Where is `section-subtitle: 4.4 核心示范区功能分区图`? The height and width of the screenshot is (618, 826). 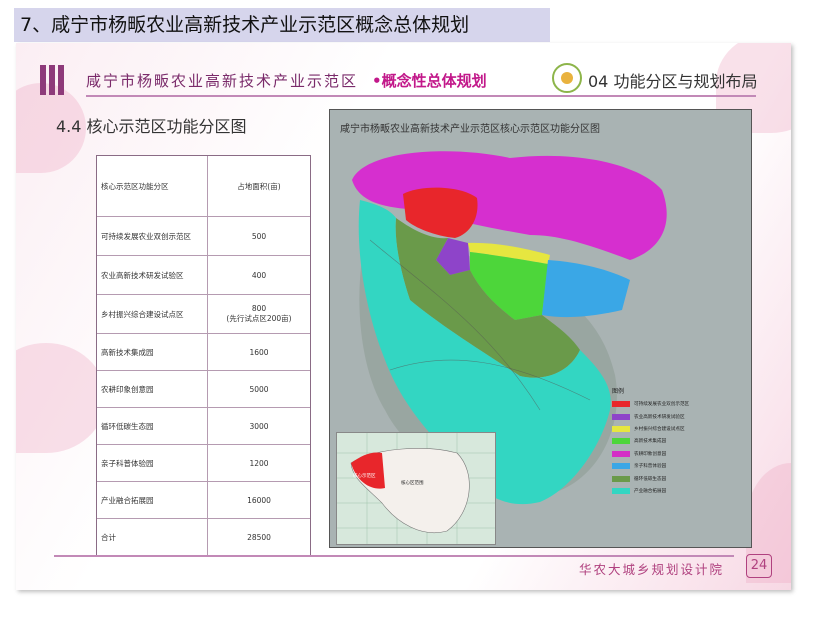
section-subtitle: 4.4 核心示范区功能分区图 is located at coordinates (151, 126).